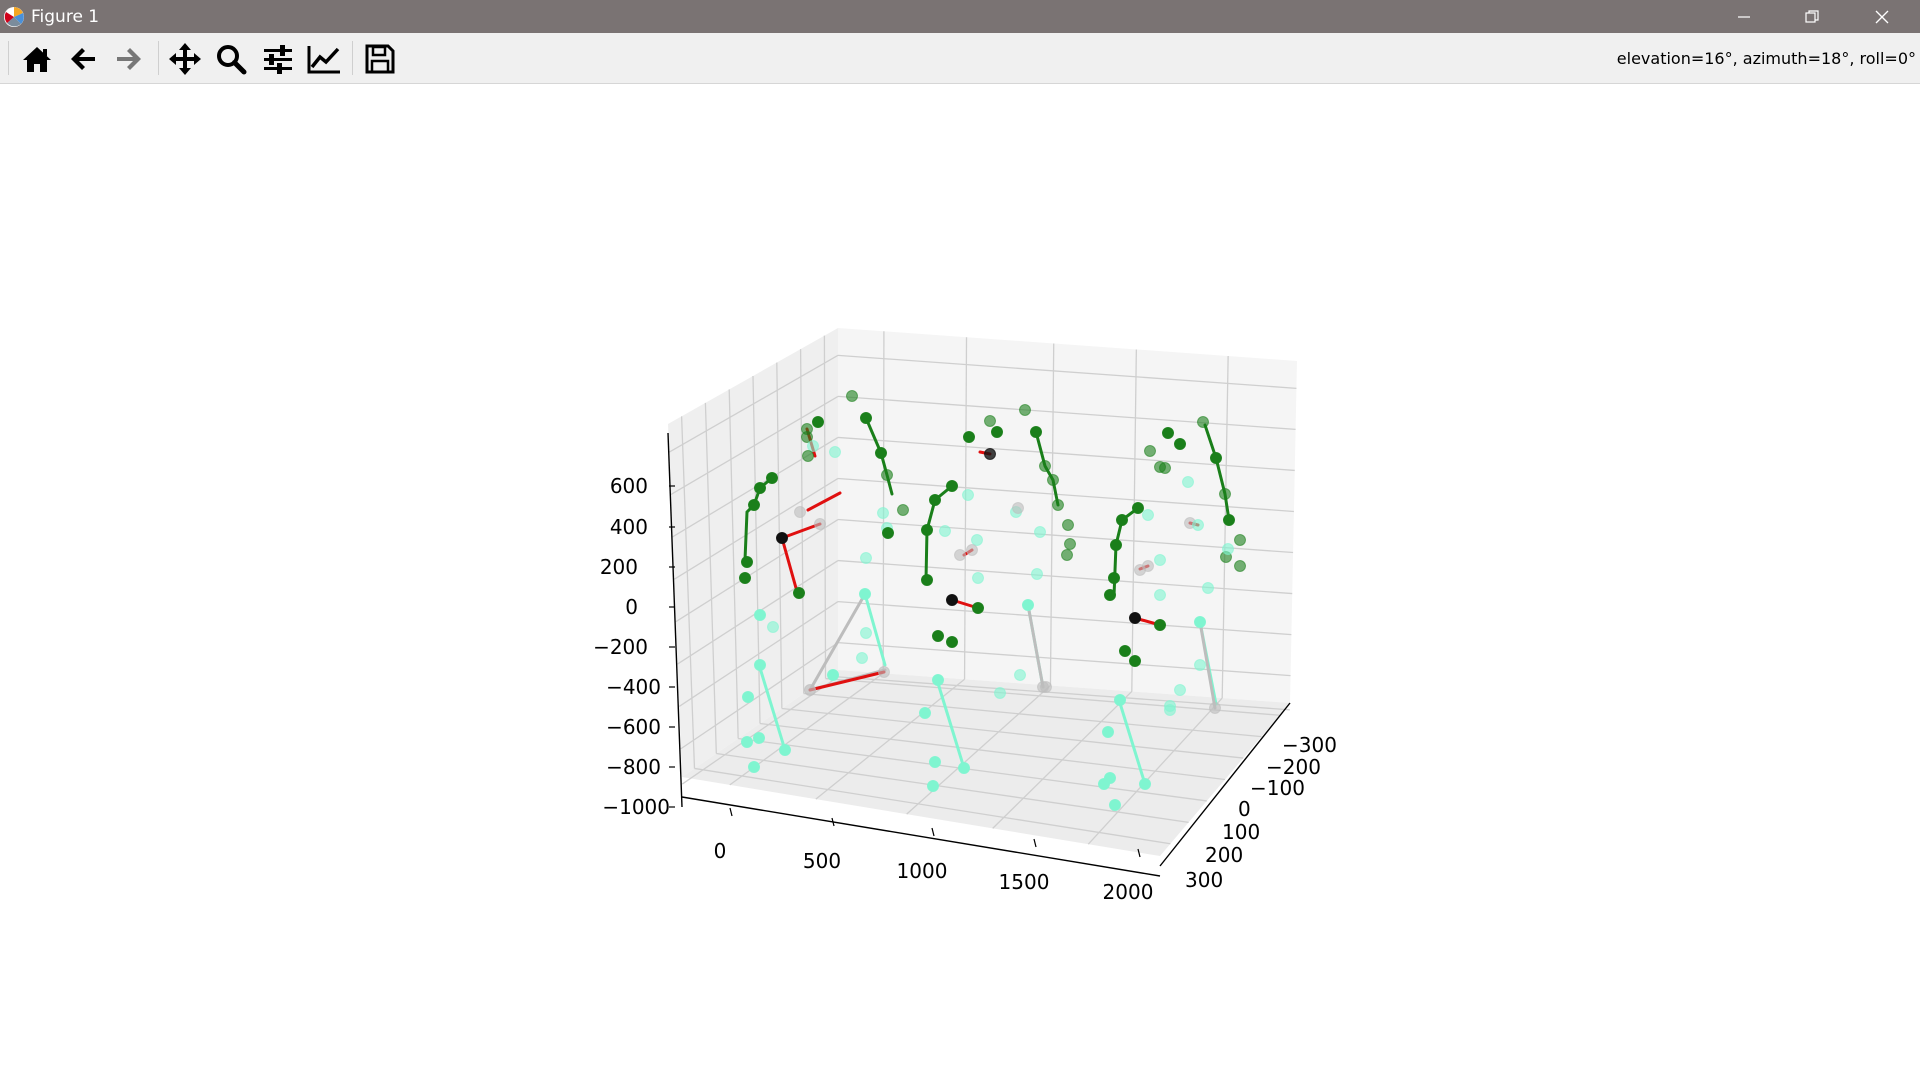 This screenshot has height=1080, width=1920. What do you see at coordinates (1744, 16) in the screenshot?
I see `minimize-button` at bounding box center [1744, 16].